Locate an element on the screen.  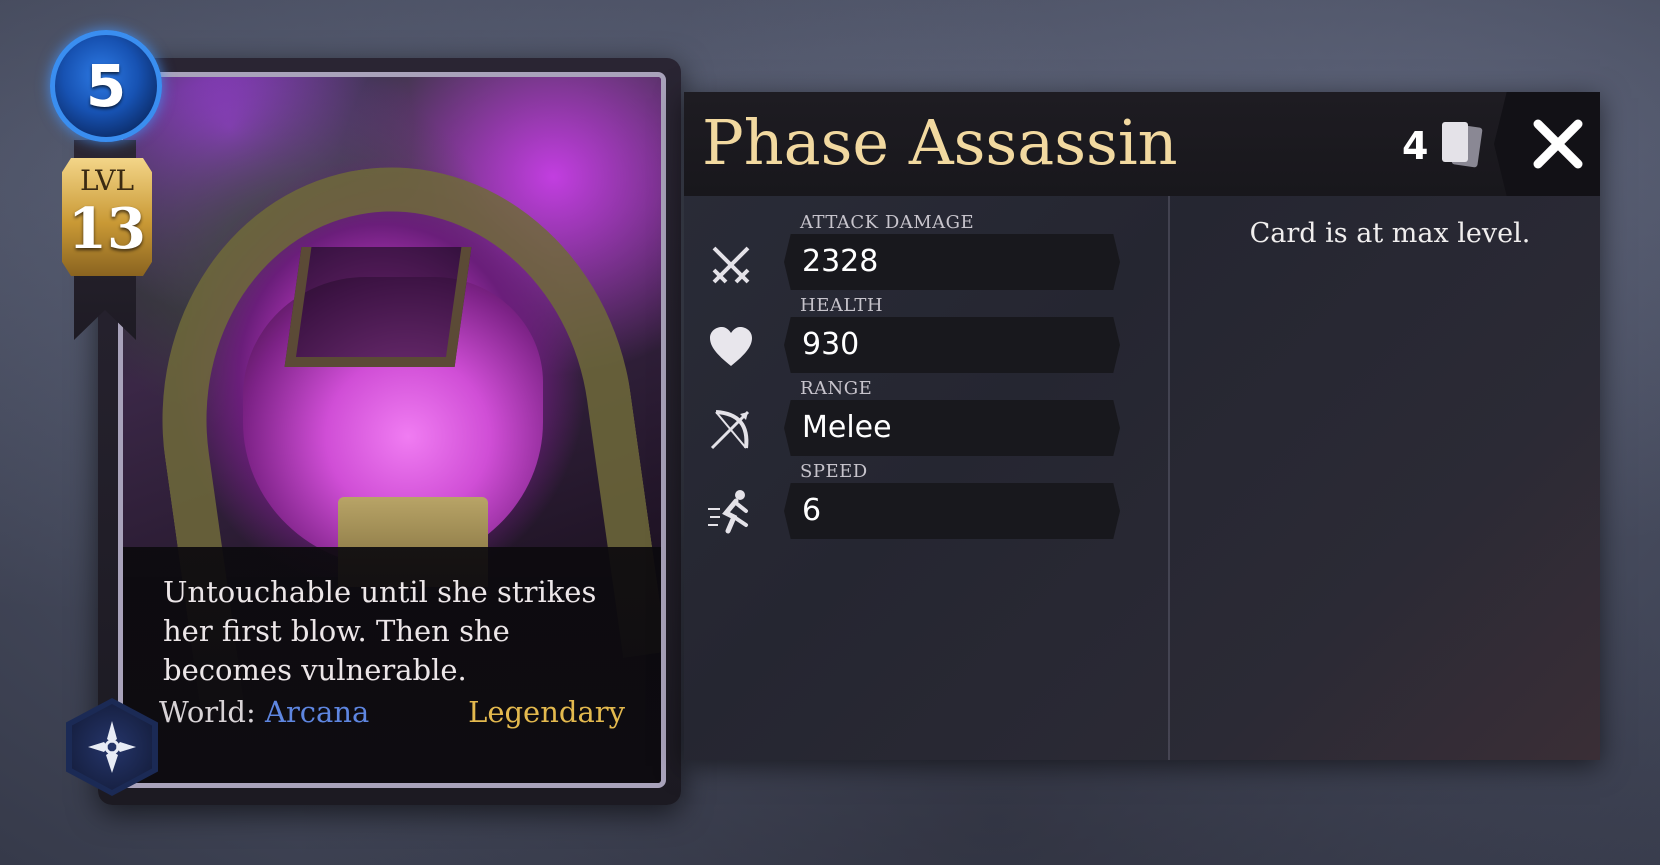
stat-label-health: HEALTH is located at coordinates (842, 305).